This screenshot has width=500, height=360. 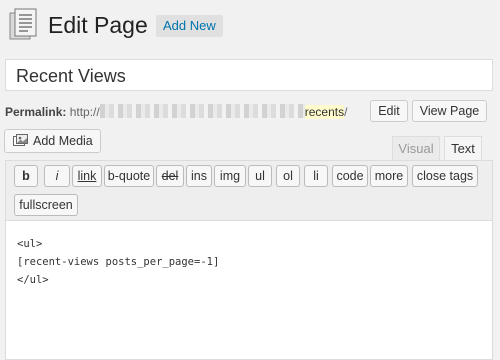 I want to click on qt-link-button: link, so click(x=87, y=176).